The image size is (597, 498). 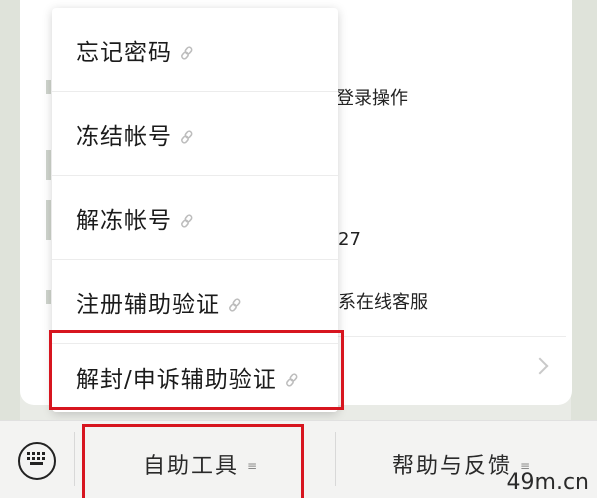 What do you see at coordinates (372, 98) in the screenshot?
I see `background-login-text: 登录操作` at bounding box center [372, 98].